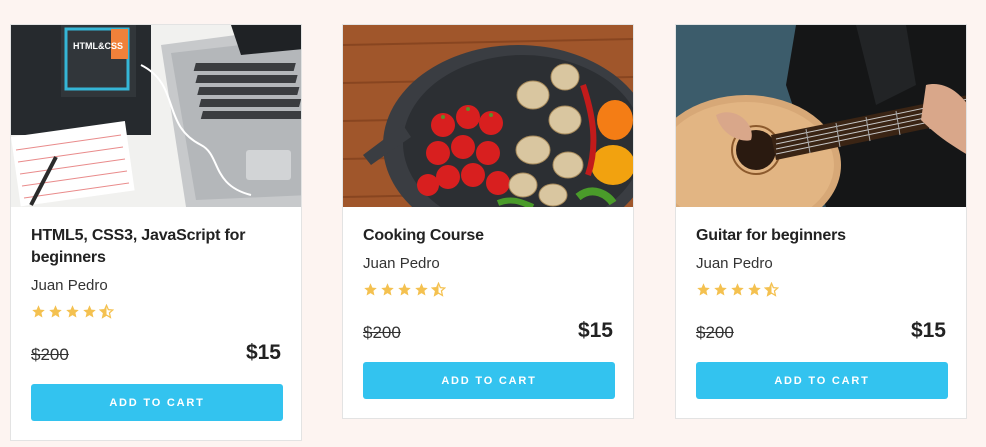  Describe the element at coordinates (156, 247) in the screenshot. I see `course-title: HTML5, CSS3, JavaScript for beginners` at that location.